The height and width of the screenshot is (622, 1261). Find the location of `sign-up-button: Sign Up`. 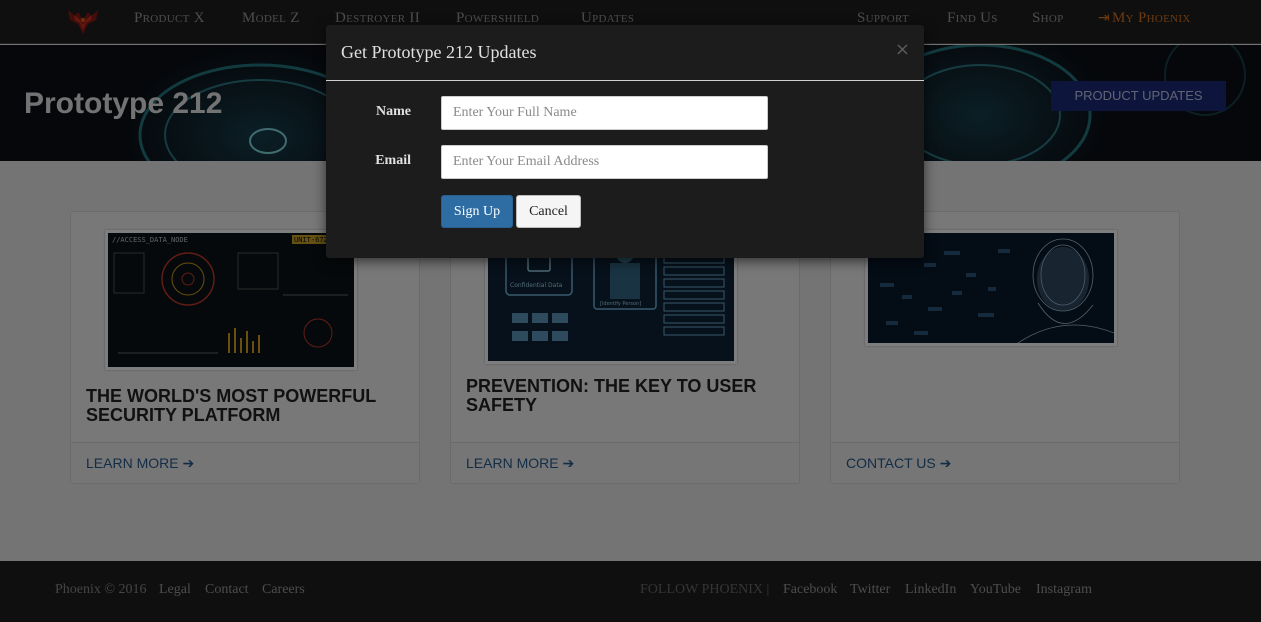

sign-up-button: Sign Up is located at coordinates (477, 211).